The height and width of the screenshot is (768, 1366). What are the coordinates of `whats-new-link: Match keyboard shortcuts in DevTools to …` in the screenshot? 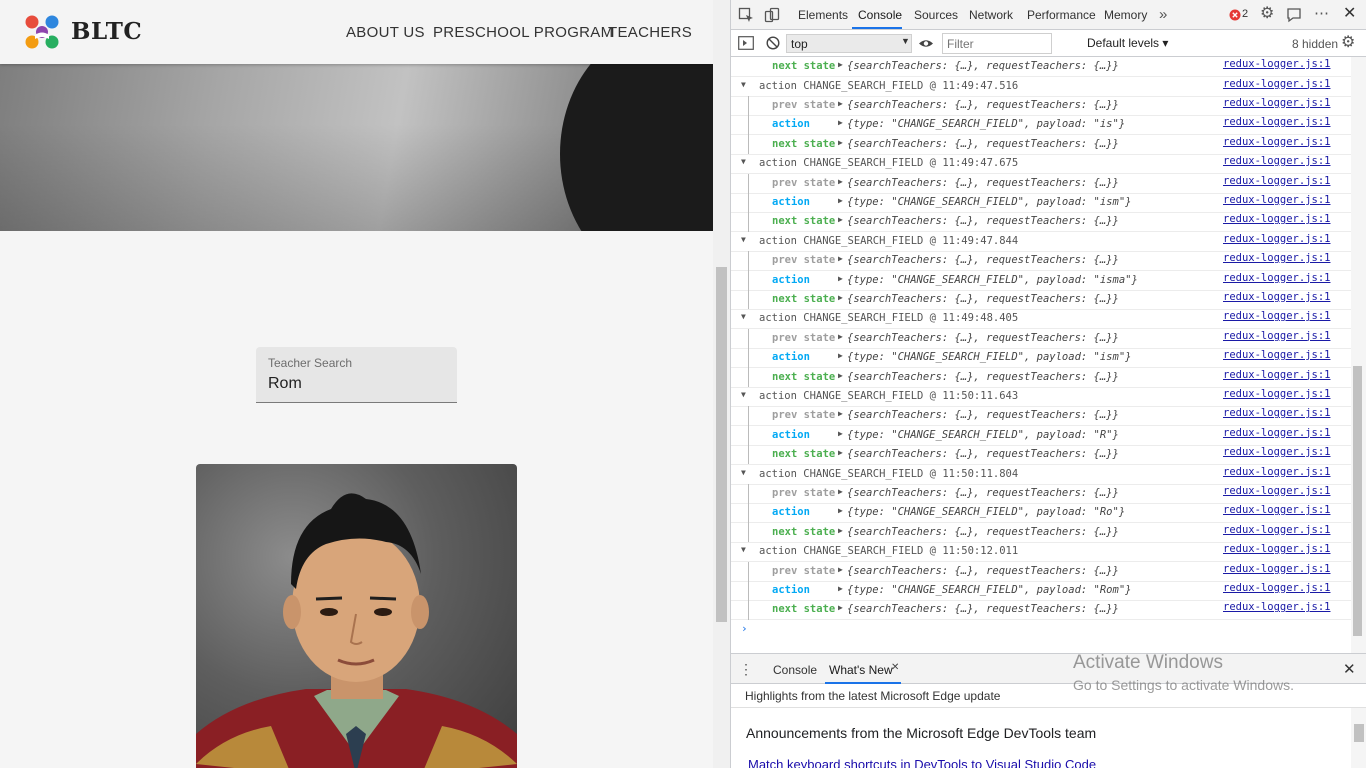 It's located at (922, 762).